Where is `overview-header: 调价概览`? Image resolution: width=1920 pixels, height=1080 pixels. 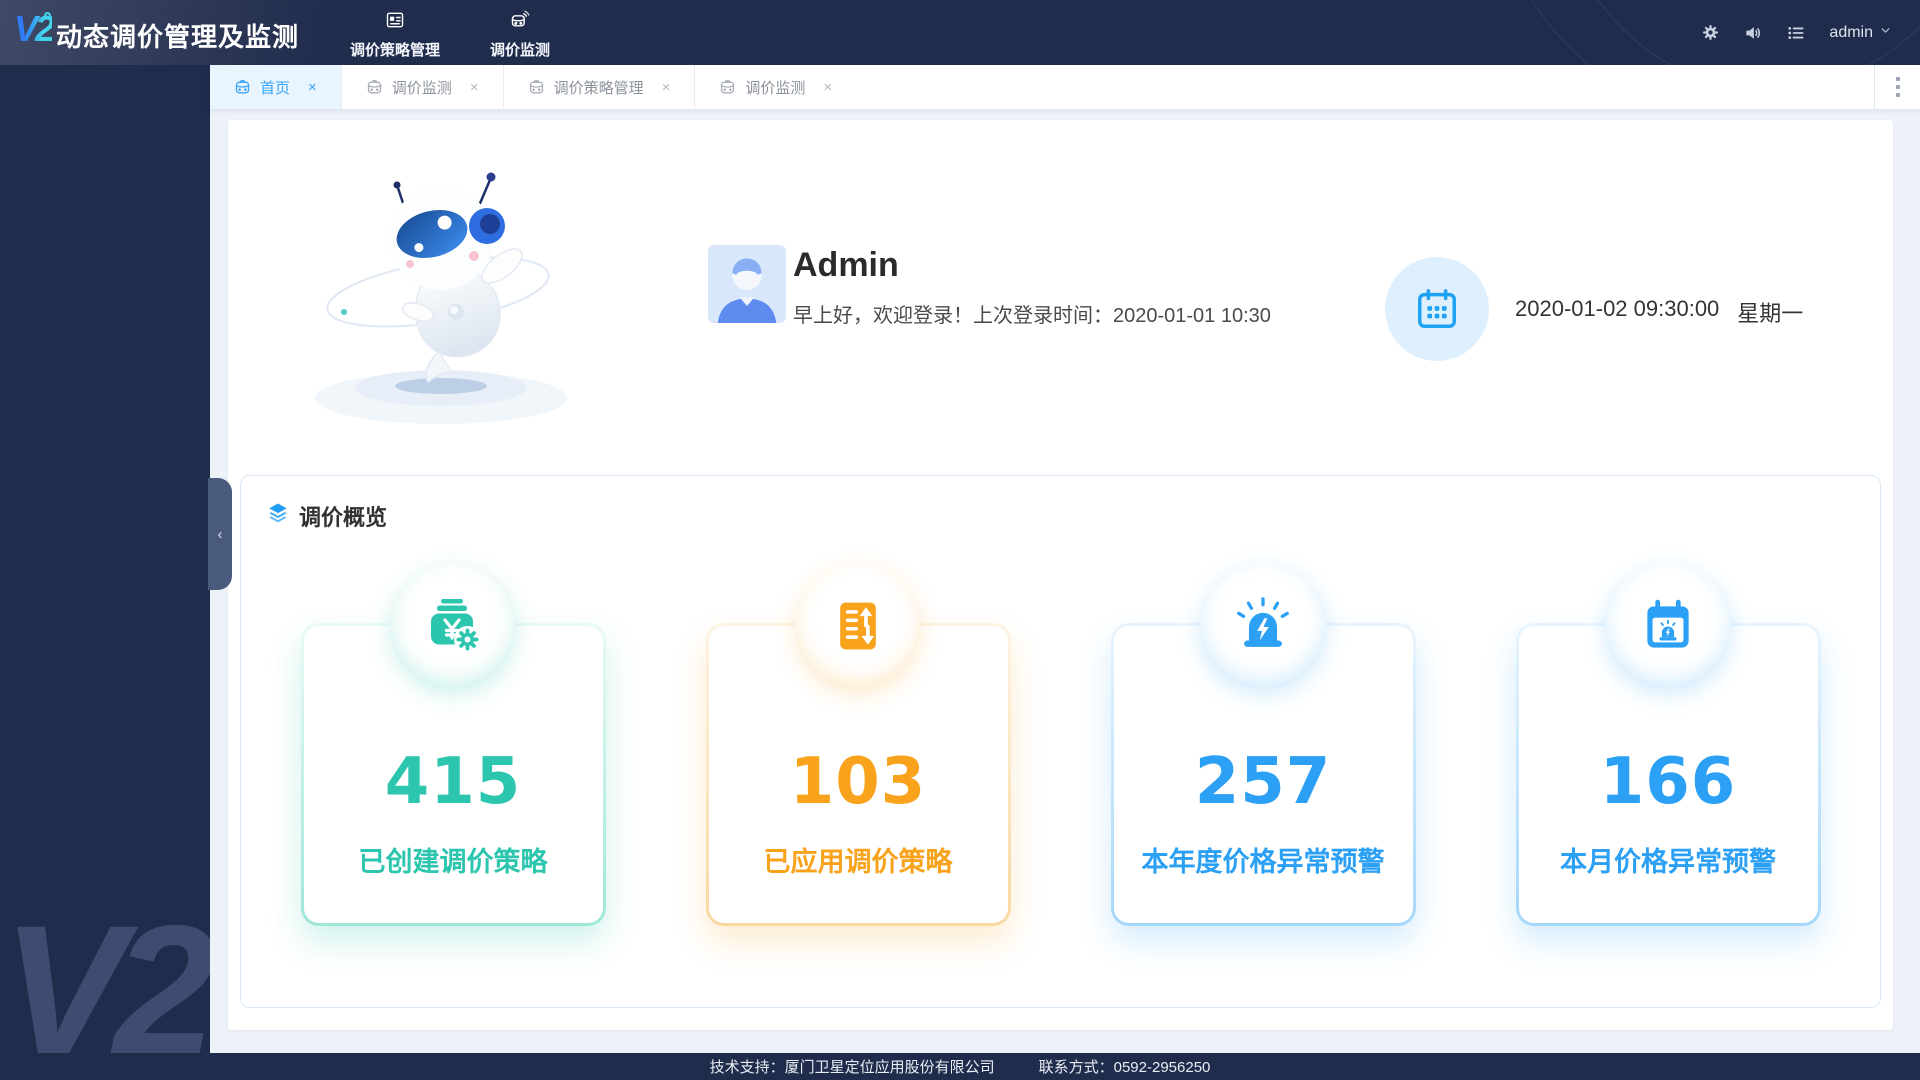 overview-header: 调价概览 is located at coordinates (327, 516).